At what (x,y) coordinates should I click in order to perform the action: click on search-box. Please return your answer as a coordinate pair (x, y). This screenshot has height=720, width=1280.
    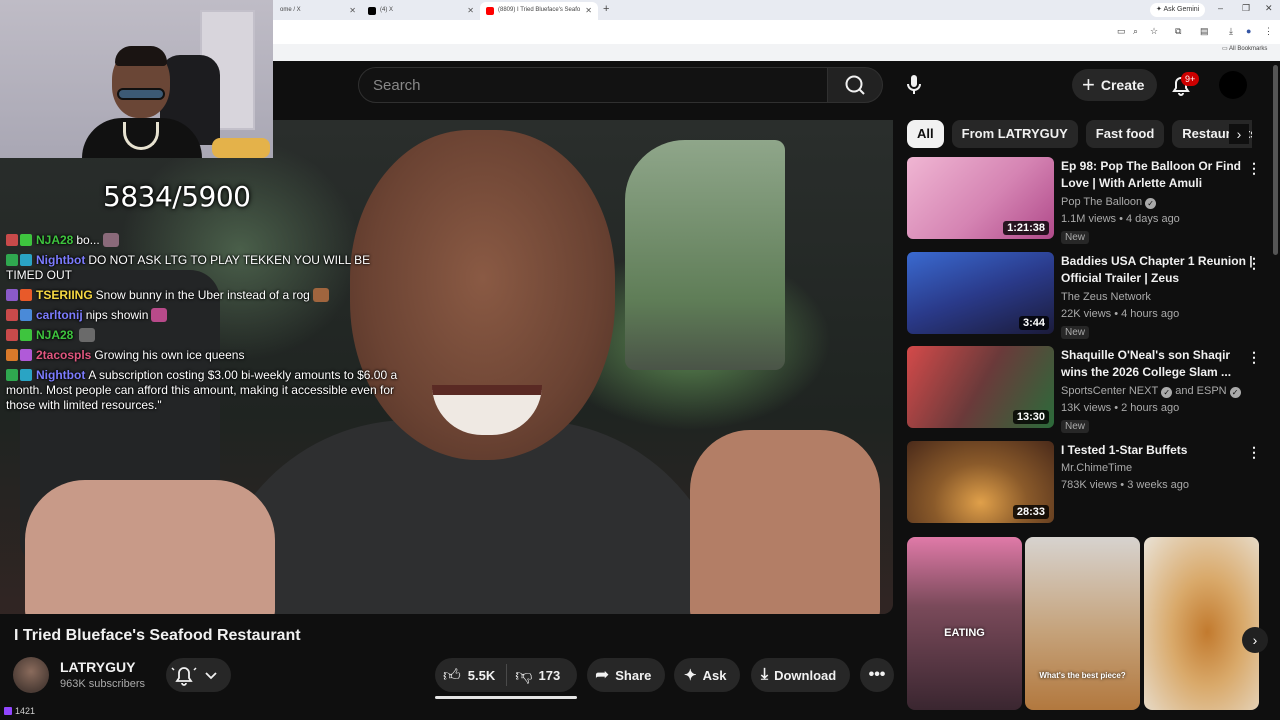
    Looking at the image, I should click on (593, 85).